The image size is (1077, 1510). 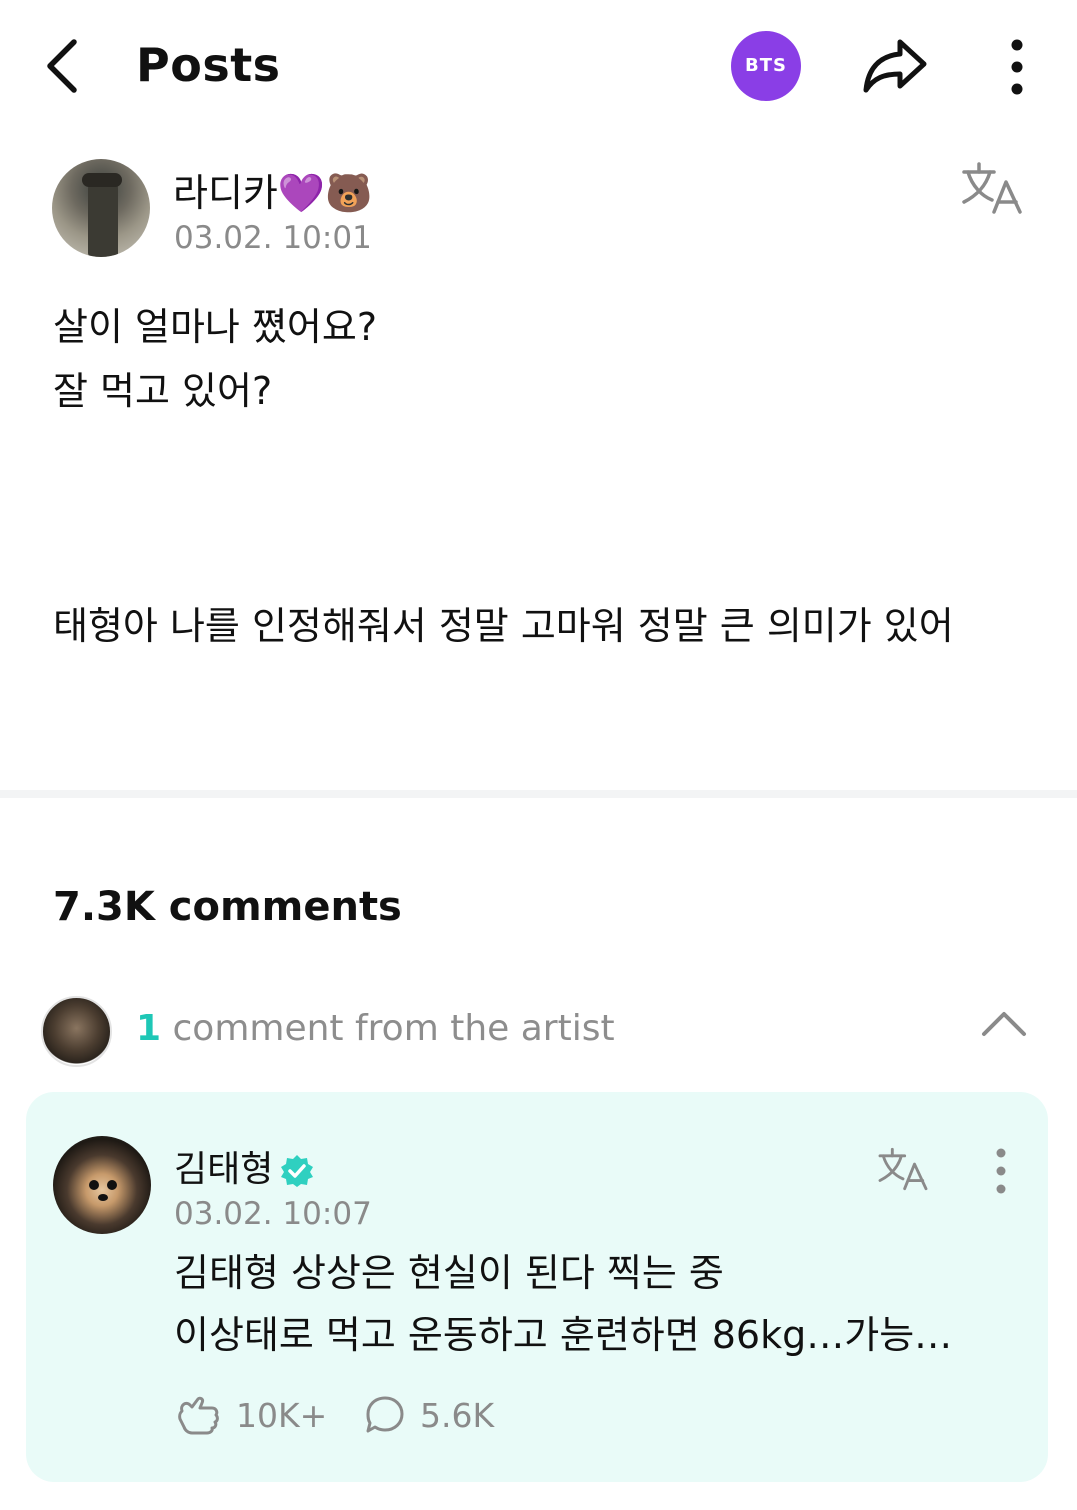 I want to click on share-button, so click(x=896, y=66).